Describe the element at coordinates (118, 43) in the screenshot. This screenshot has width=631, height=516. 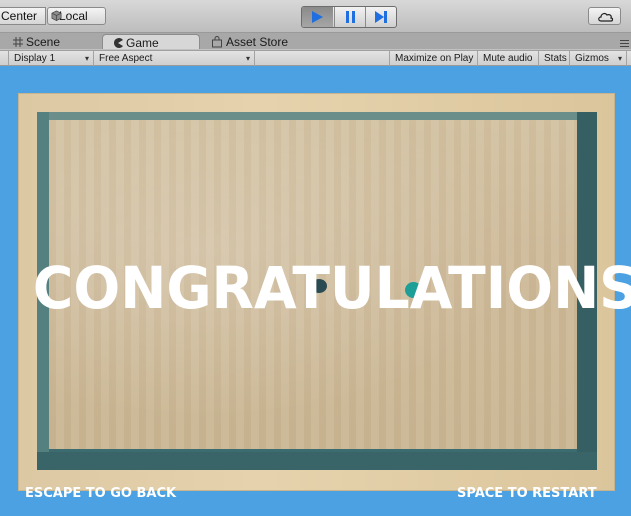
I see `pacman-icon` at that location.